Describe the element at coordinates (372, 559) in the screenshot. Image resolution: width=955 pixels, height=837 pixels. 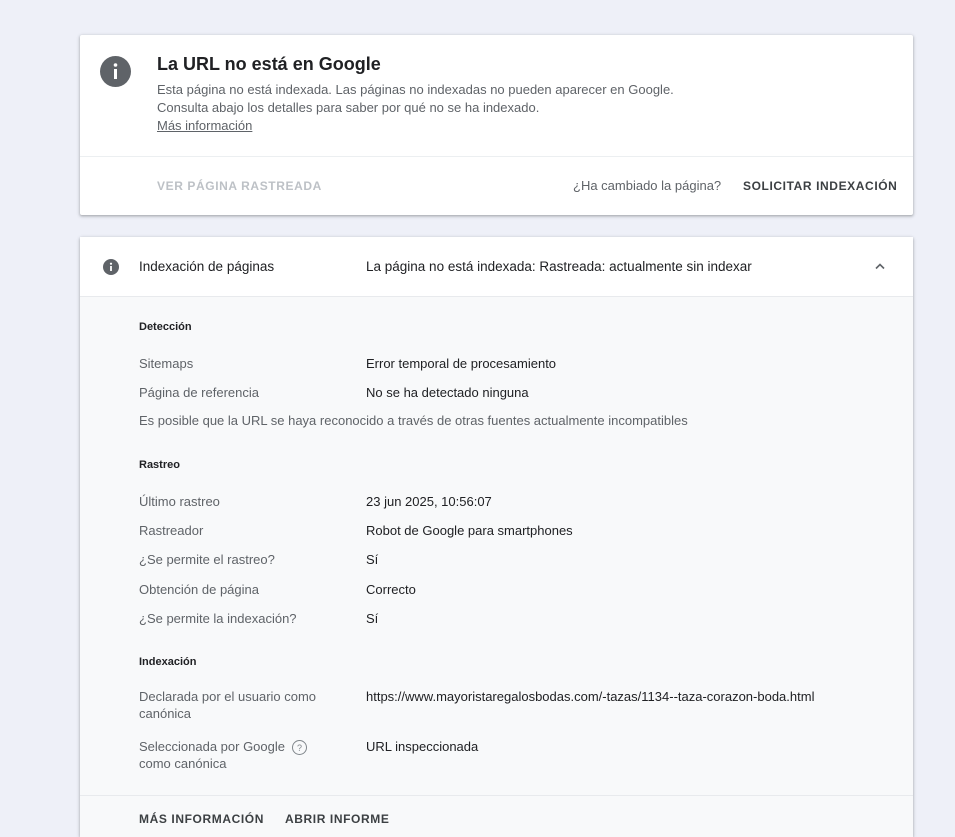
I see `crawl-allowed-value: Sí` at that location.